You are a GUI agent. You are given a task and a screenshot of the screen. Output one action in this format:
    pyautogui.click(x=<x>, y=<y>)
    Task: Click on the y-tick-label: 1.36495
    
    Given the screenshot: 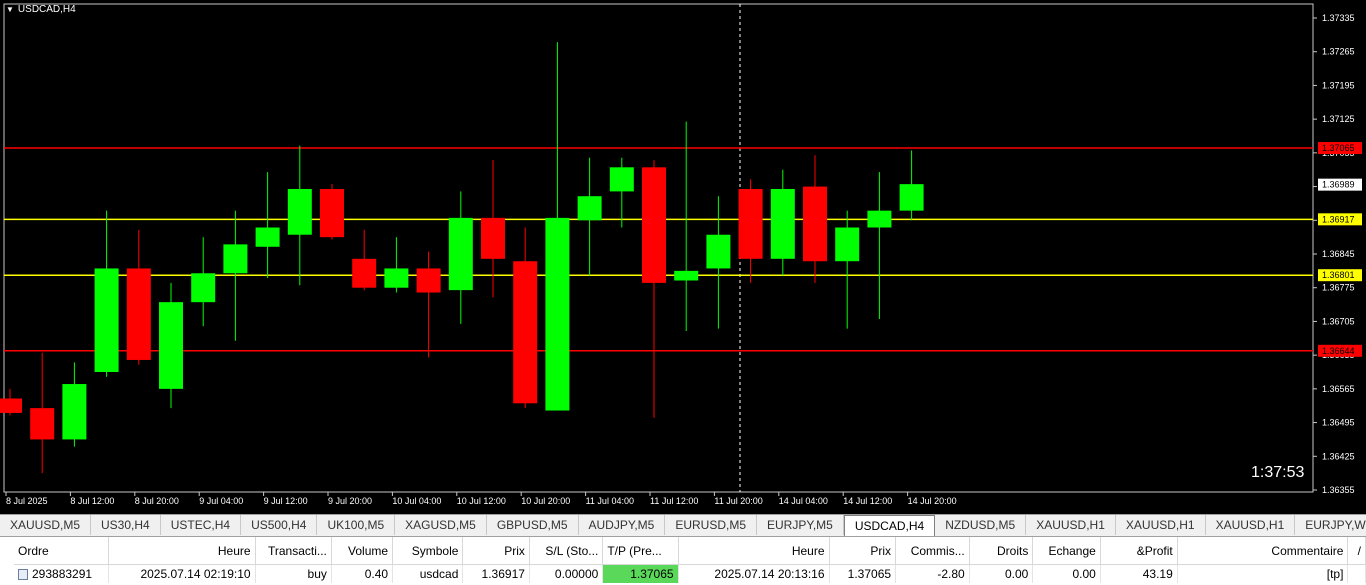 What is the action you would take?
    pyautogui.click(x=1338, y=423)
    